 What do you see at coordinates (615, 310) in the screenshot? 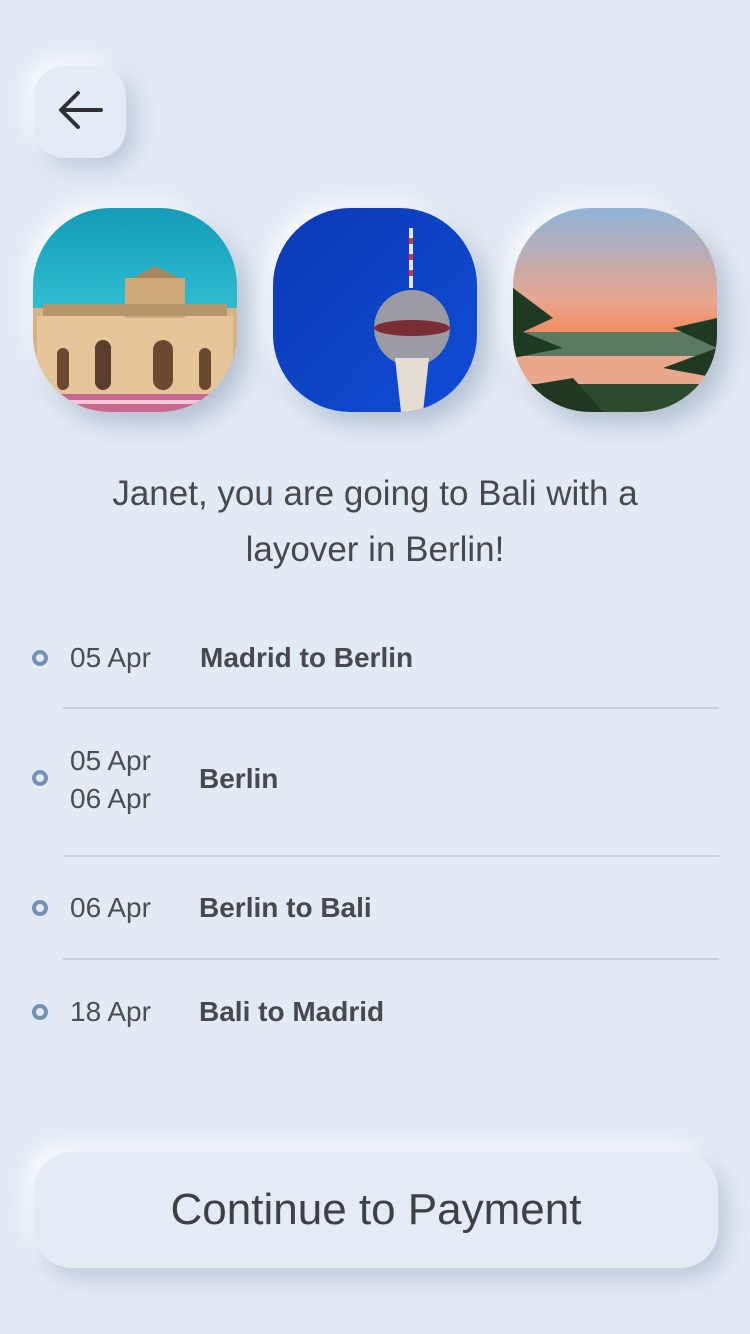
I see `bali-sunset-photo` at bounding box center [615, 310].